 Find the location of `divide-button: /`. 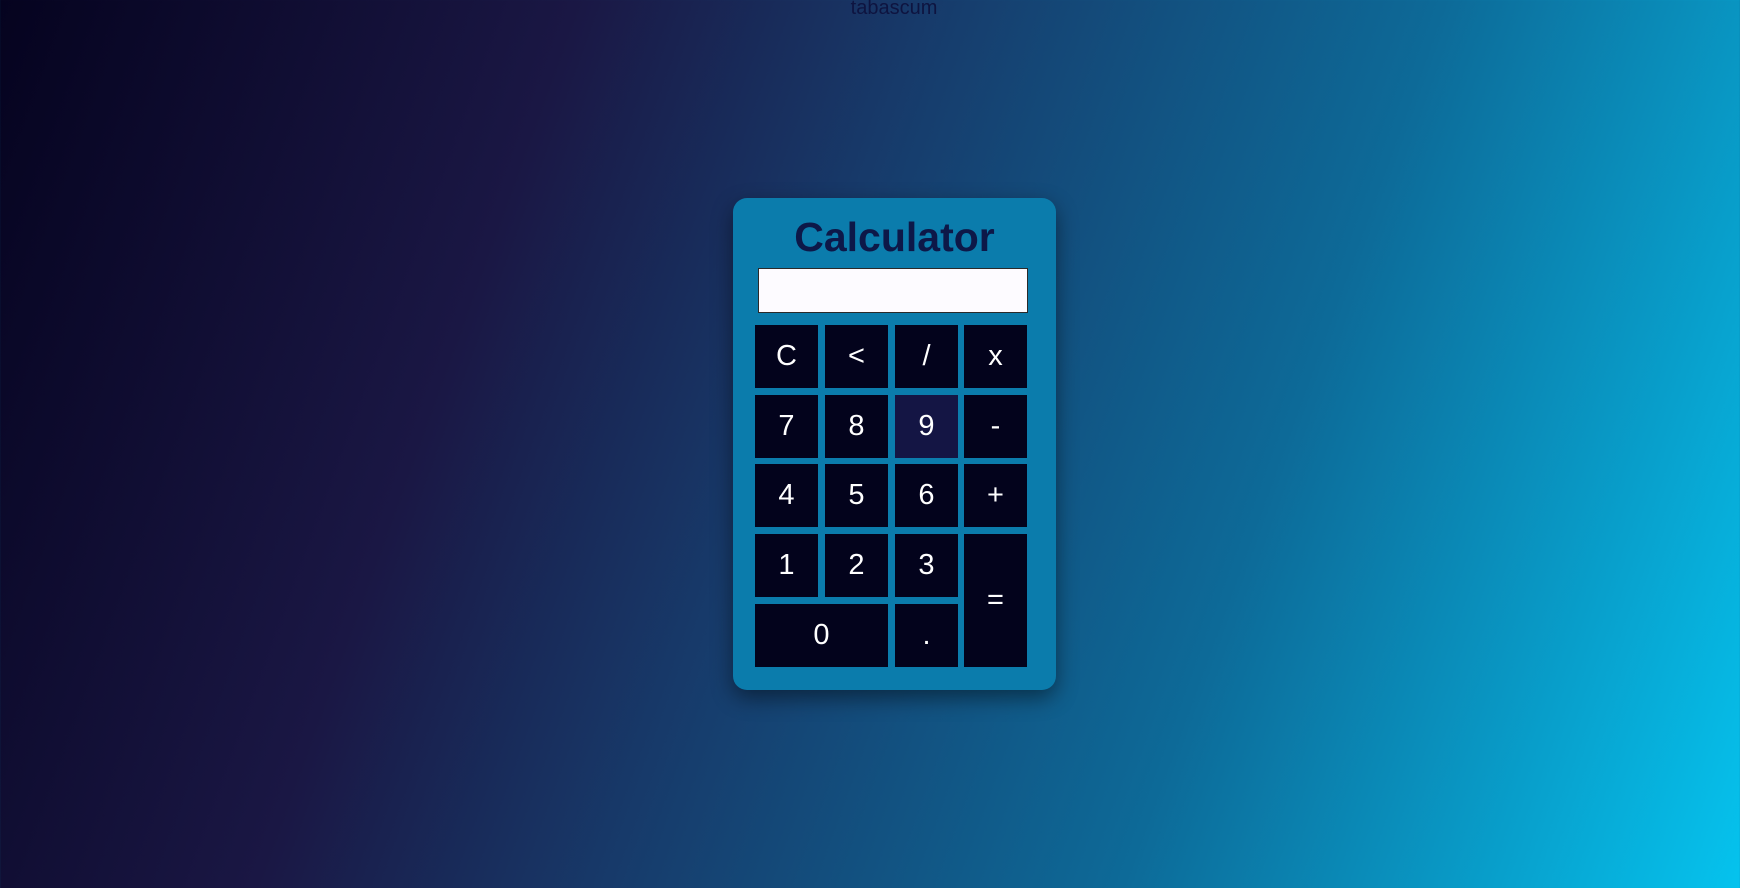

divide-button: / is located at coordinates (926, 356).